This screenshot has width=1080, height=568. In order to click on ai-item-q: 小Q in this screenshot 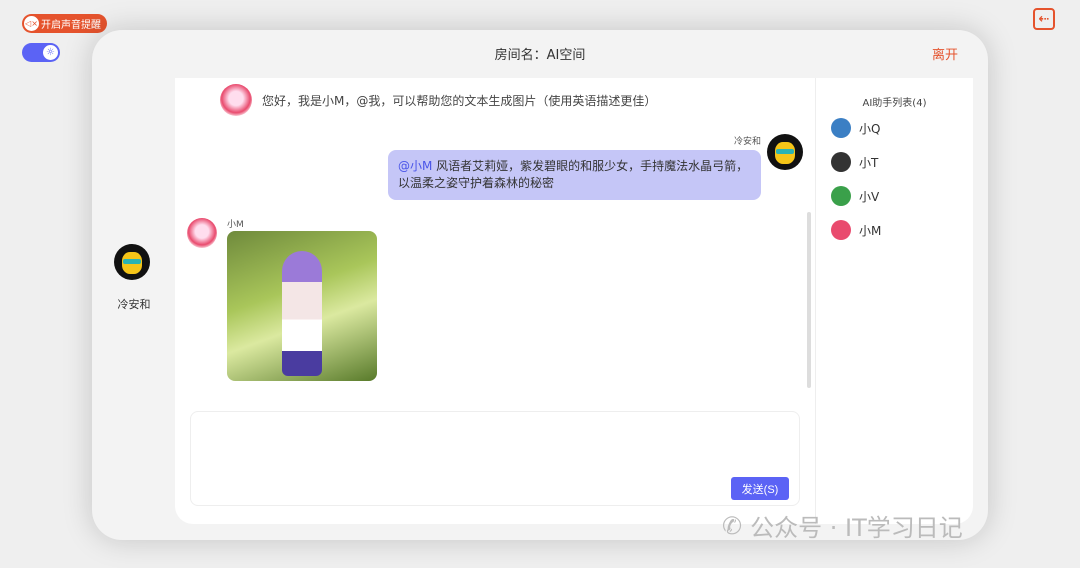, I will do `click(855, 128)`.